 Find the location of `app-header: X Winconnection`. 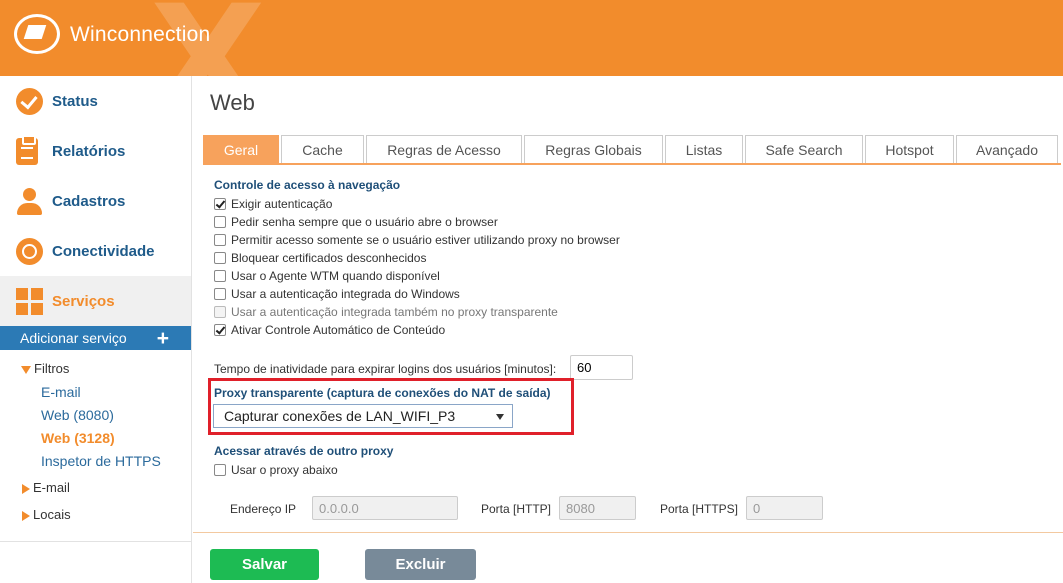

app-header: X Winconnection is located at coordinates (531, 38).